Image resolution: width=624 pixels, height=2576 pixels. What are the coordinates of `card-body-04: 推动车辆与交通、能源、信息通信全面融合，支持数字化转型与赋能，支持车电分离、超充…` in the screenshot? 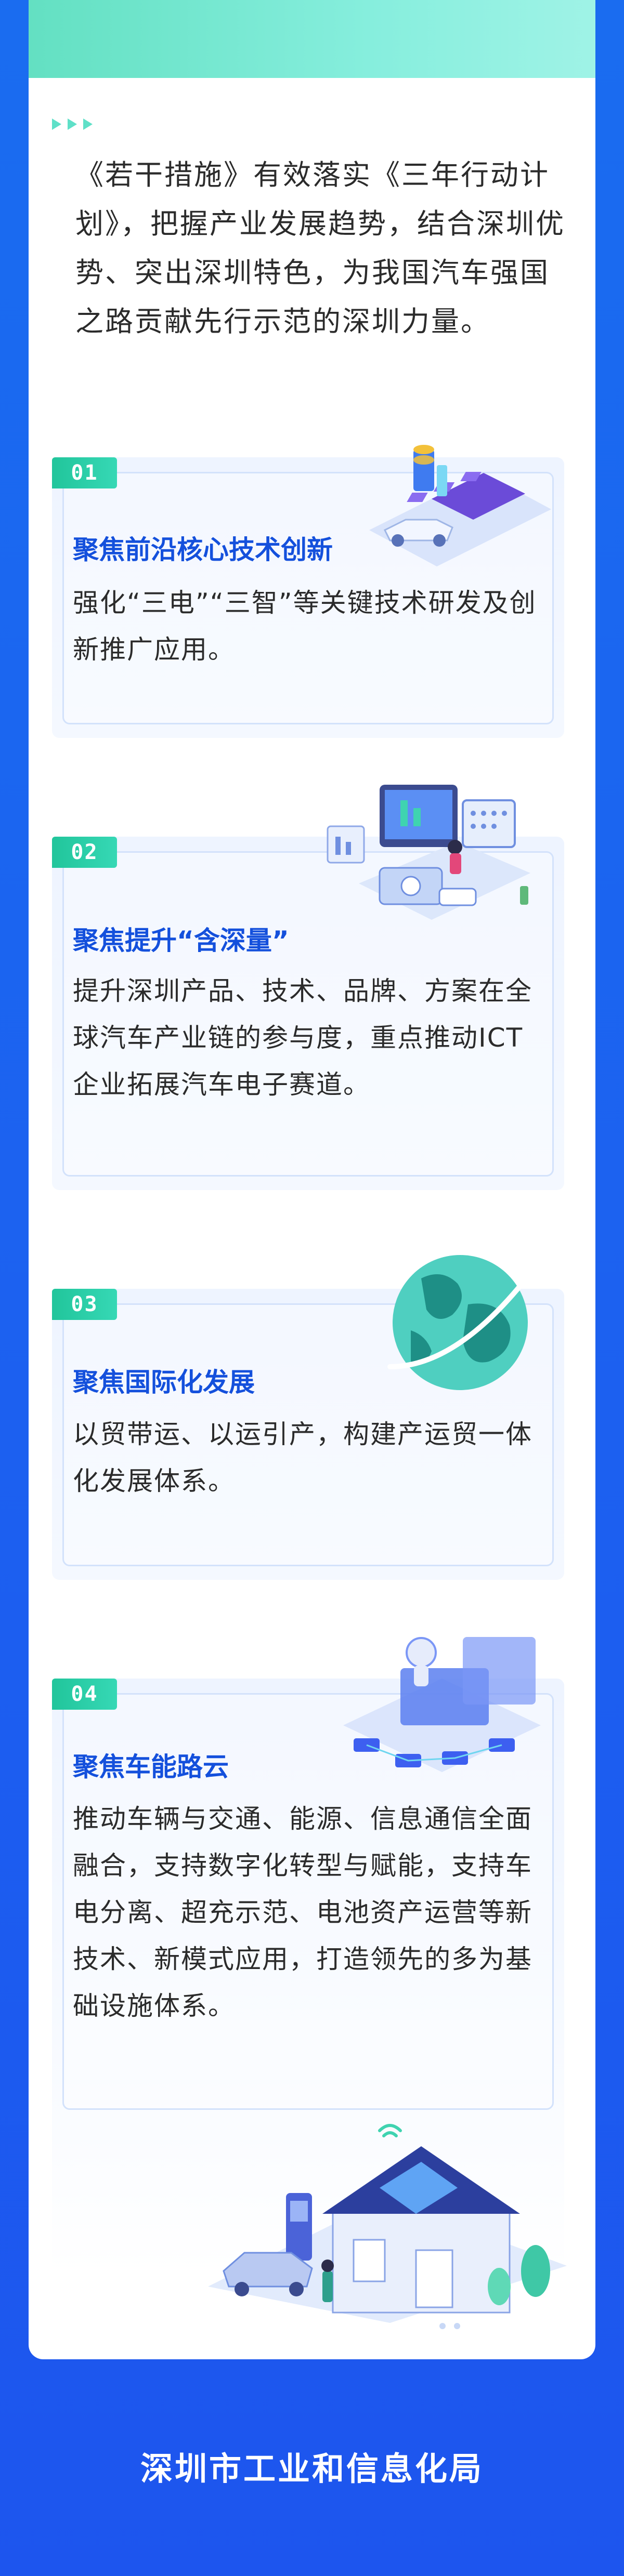 It's located at (303, 1912).